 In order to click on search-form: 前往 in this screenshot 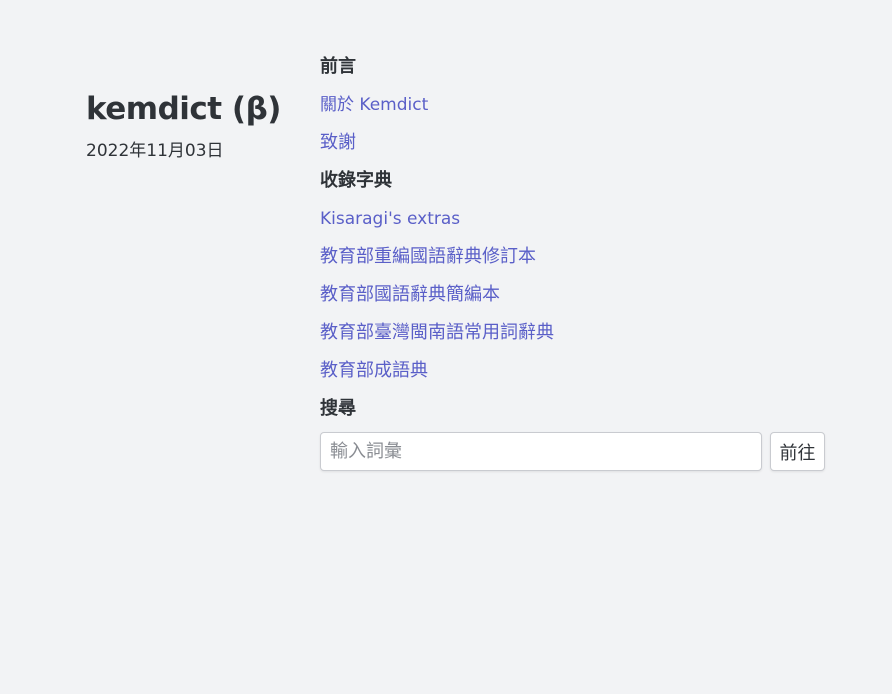, I will do `click(575, 451)`.